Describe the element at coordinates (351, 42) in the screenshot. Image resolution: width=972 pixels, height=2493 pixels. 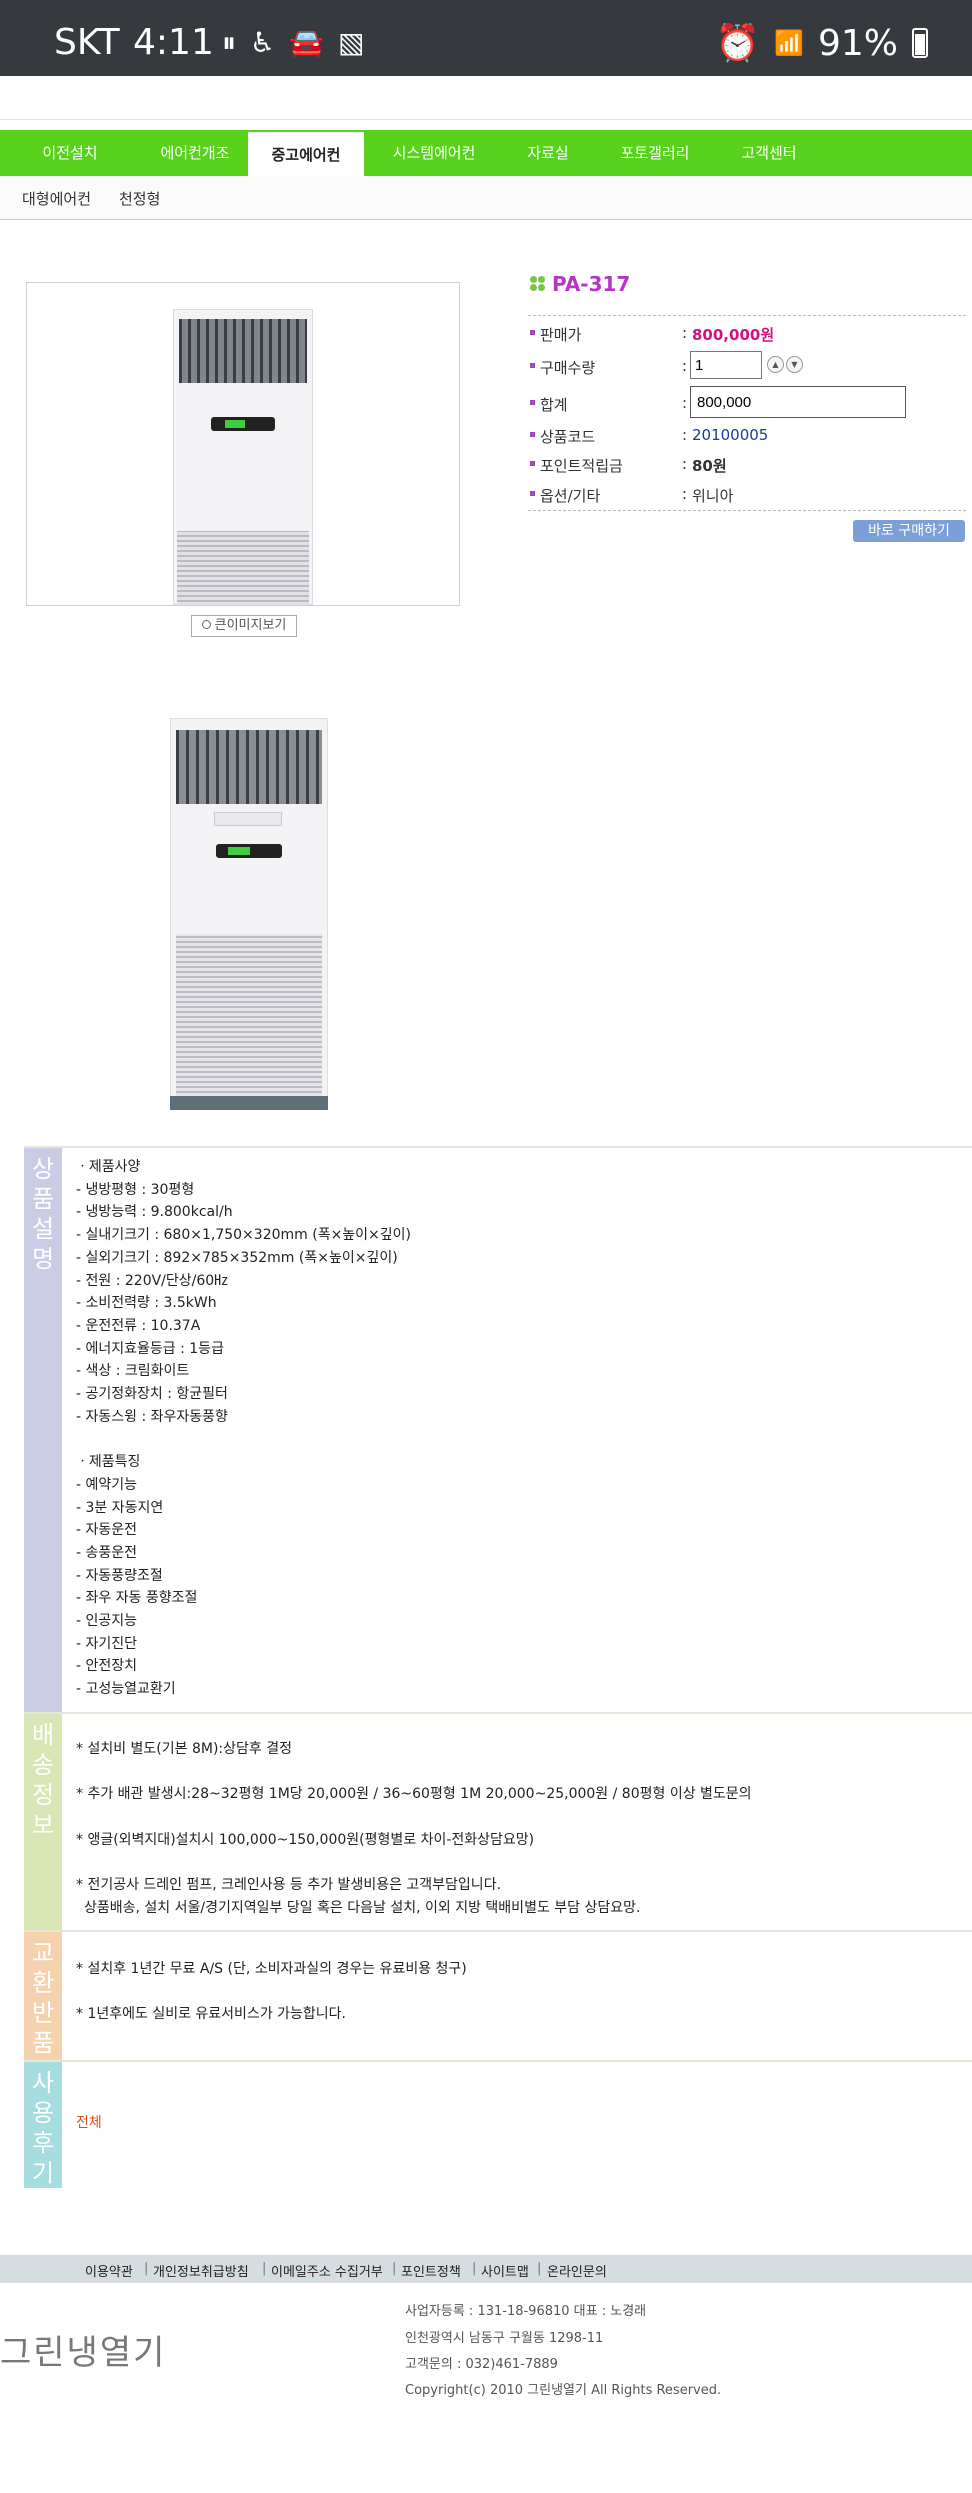
I see `gallery-icon: ▧` at that location.